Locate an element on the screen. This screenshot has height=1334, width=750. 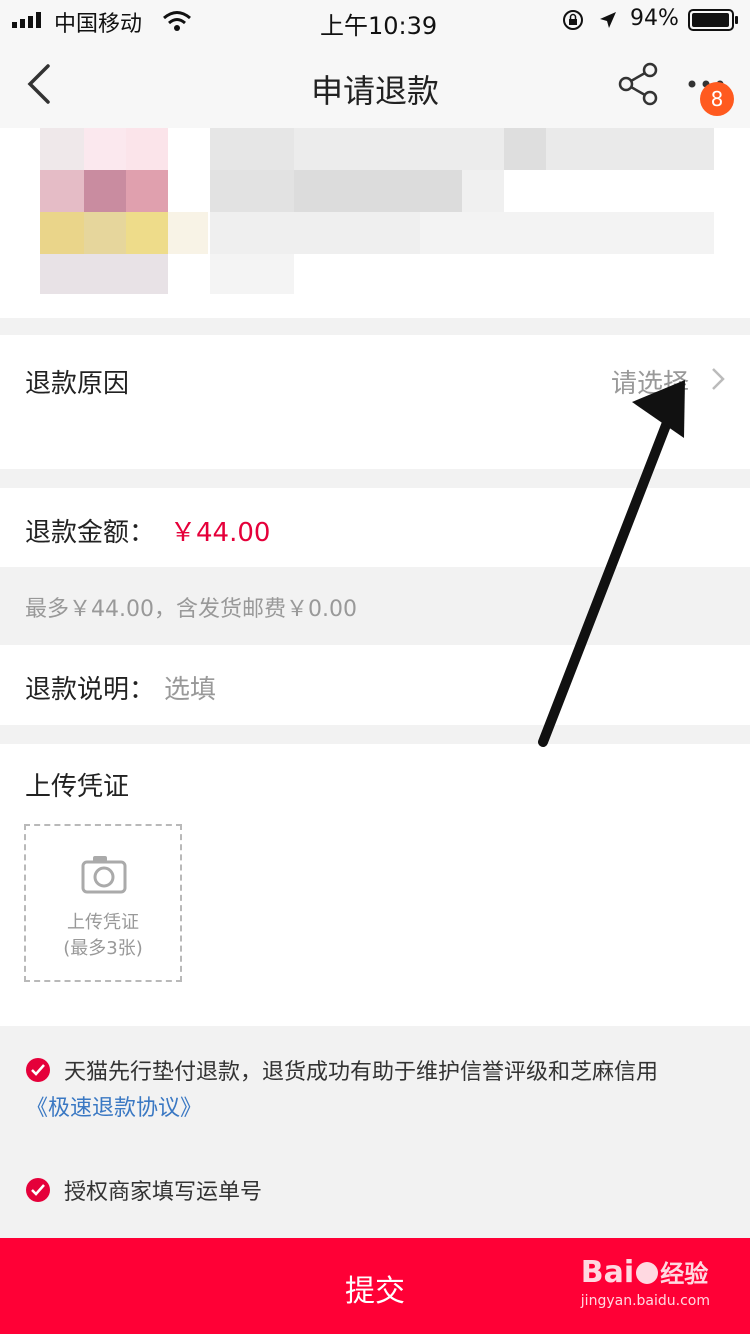
location-icon is located at coordinates (608, 20).